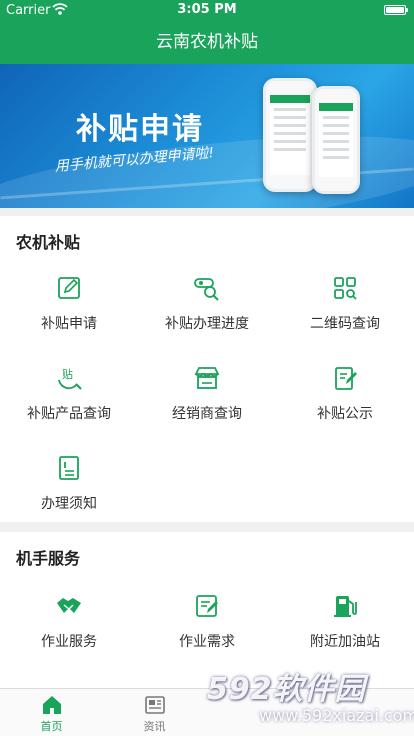 Image resolution: width=414 pixels, height=736 pixels. Describe the element at coordinates (69, 642) in the screenshot. I see `grid-item-label: 作业服务` at that location.